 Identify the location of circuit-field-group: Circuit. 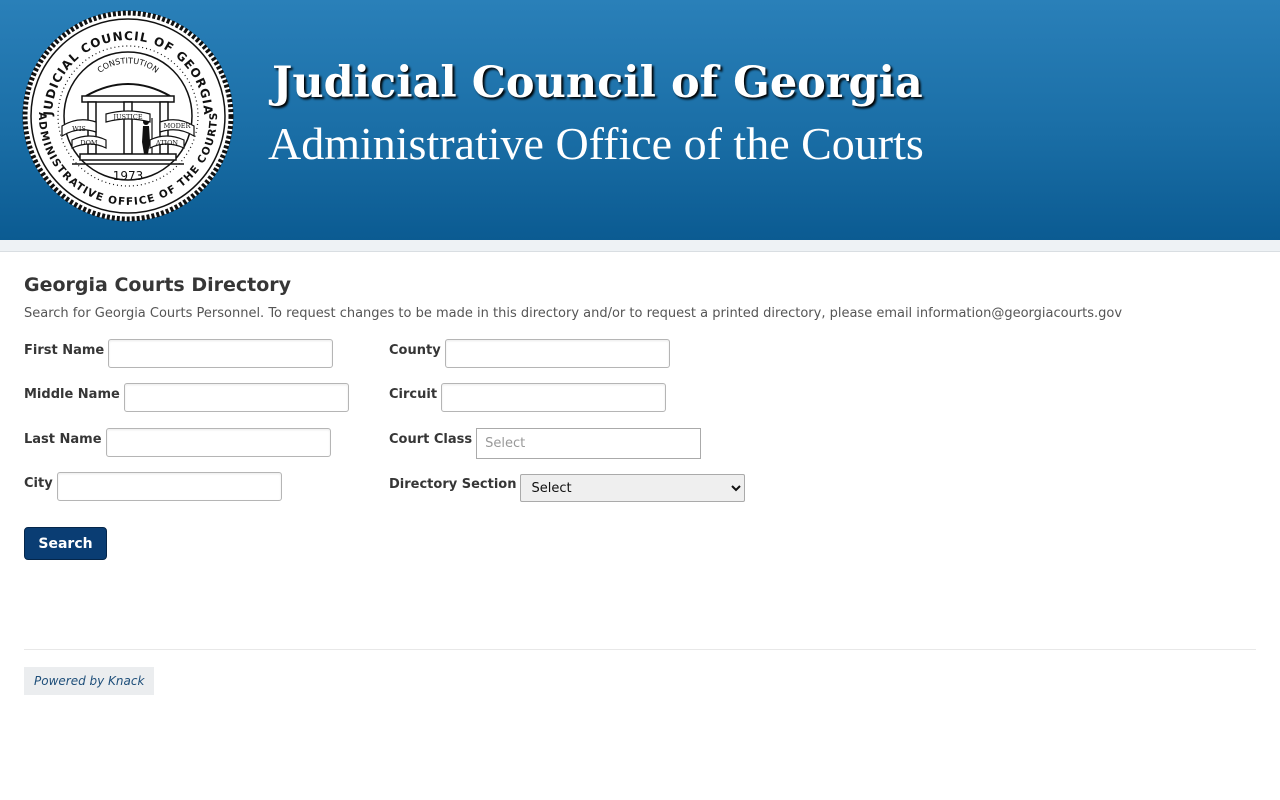
(528, 397).